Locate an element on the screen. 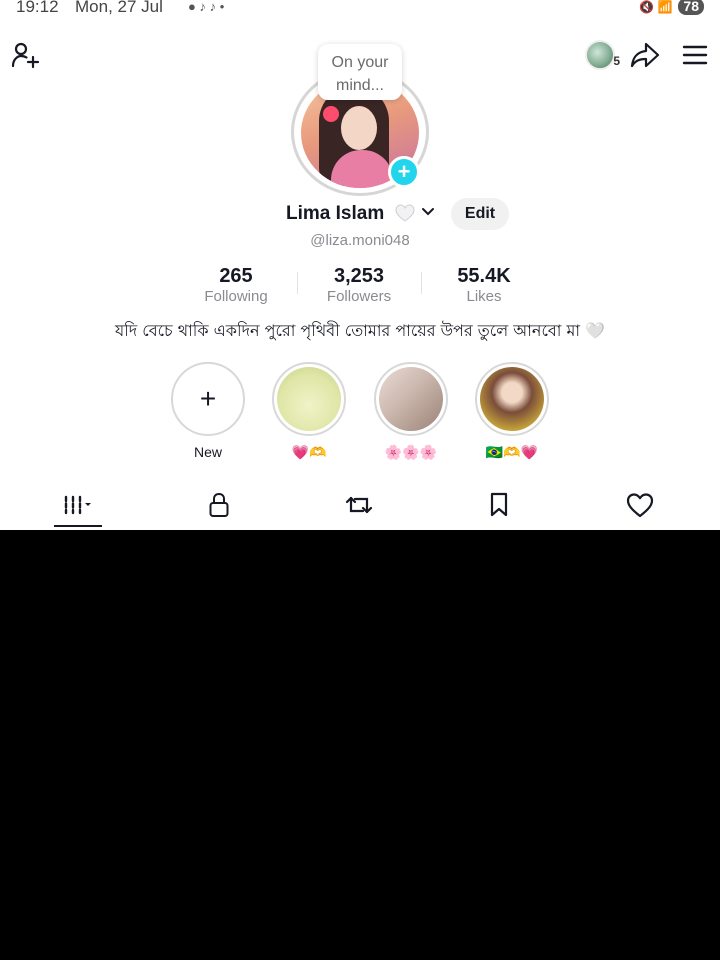  story-avatar-image is located at coordinates (600, 55).